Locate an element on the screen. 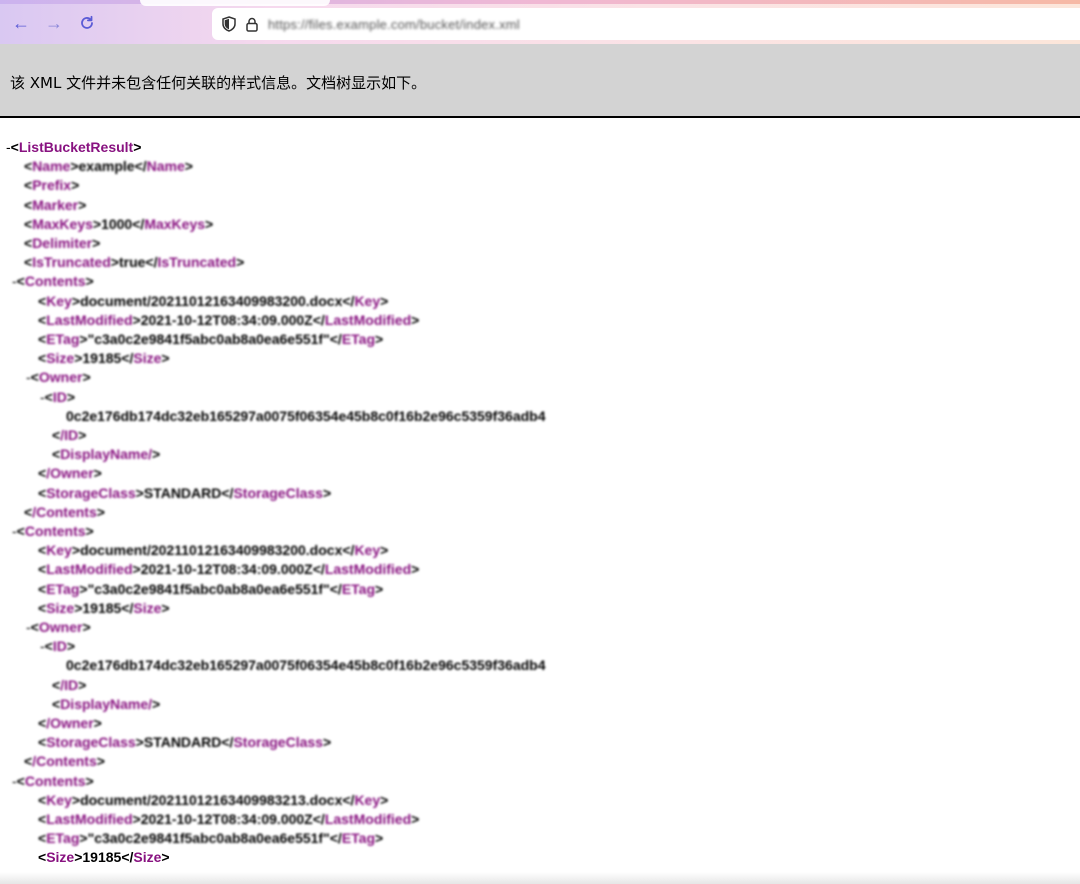 Image resolution: width=1080 pixels, height=884 pixels. xml-line: <IsTruncated>true</IsTruncated> is located at coordinates (134, 262).